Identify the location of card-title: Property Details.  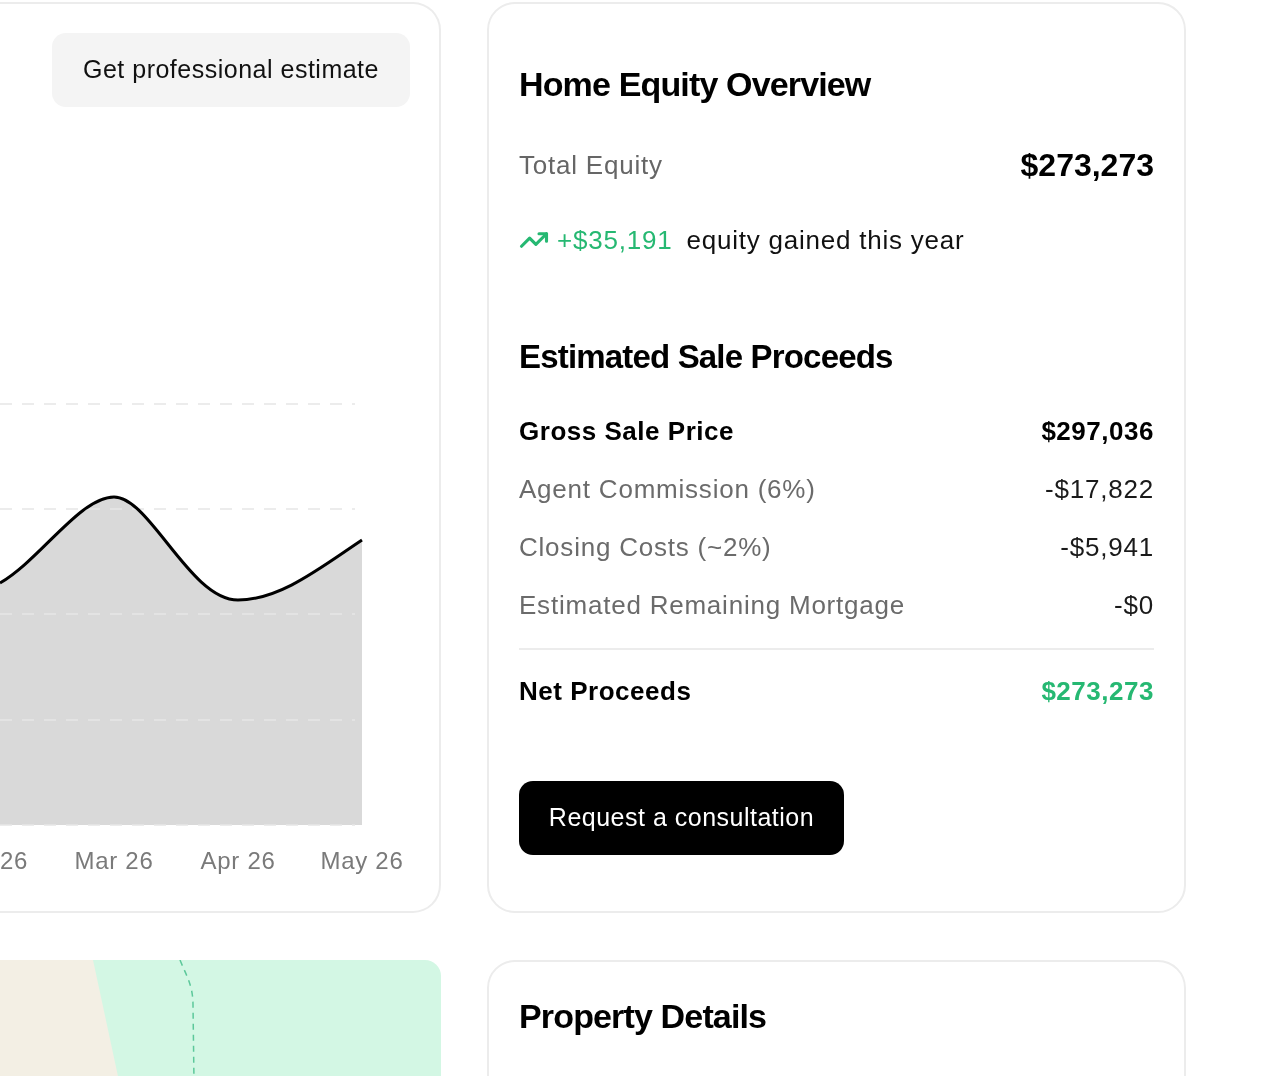
(643, 1016).